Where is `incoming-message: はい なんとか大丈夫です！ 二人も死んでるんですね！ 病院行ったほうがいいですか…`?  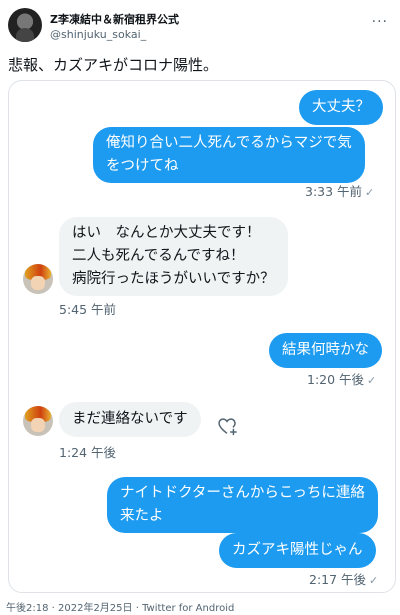 incoming-message: はい なんとか大丈夫です！ 二人も死んでるんですね！ 病院行ったほうがいいですか… is located at coordinates (173, 256).